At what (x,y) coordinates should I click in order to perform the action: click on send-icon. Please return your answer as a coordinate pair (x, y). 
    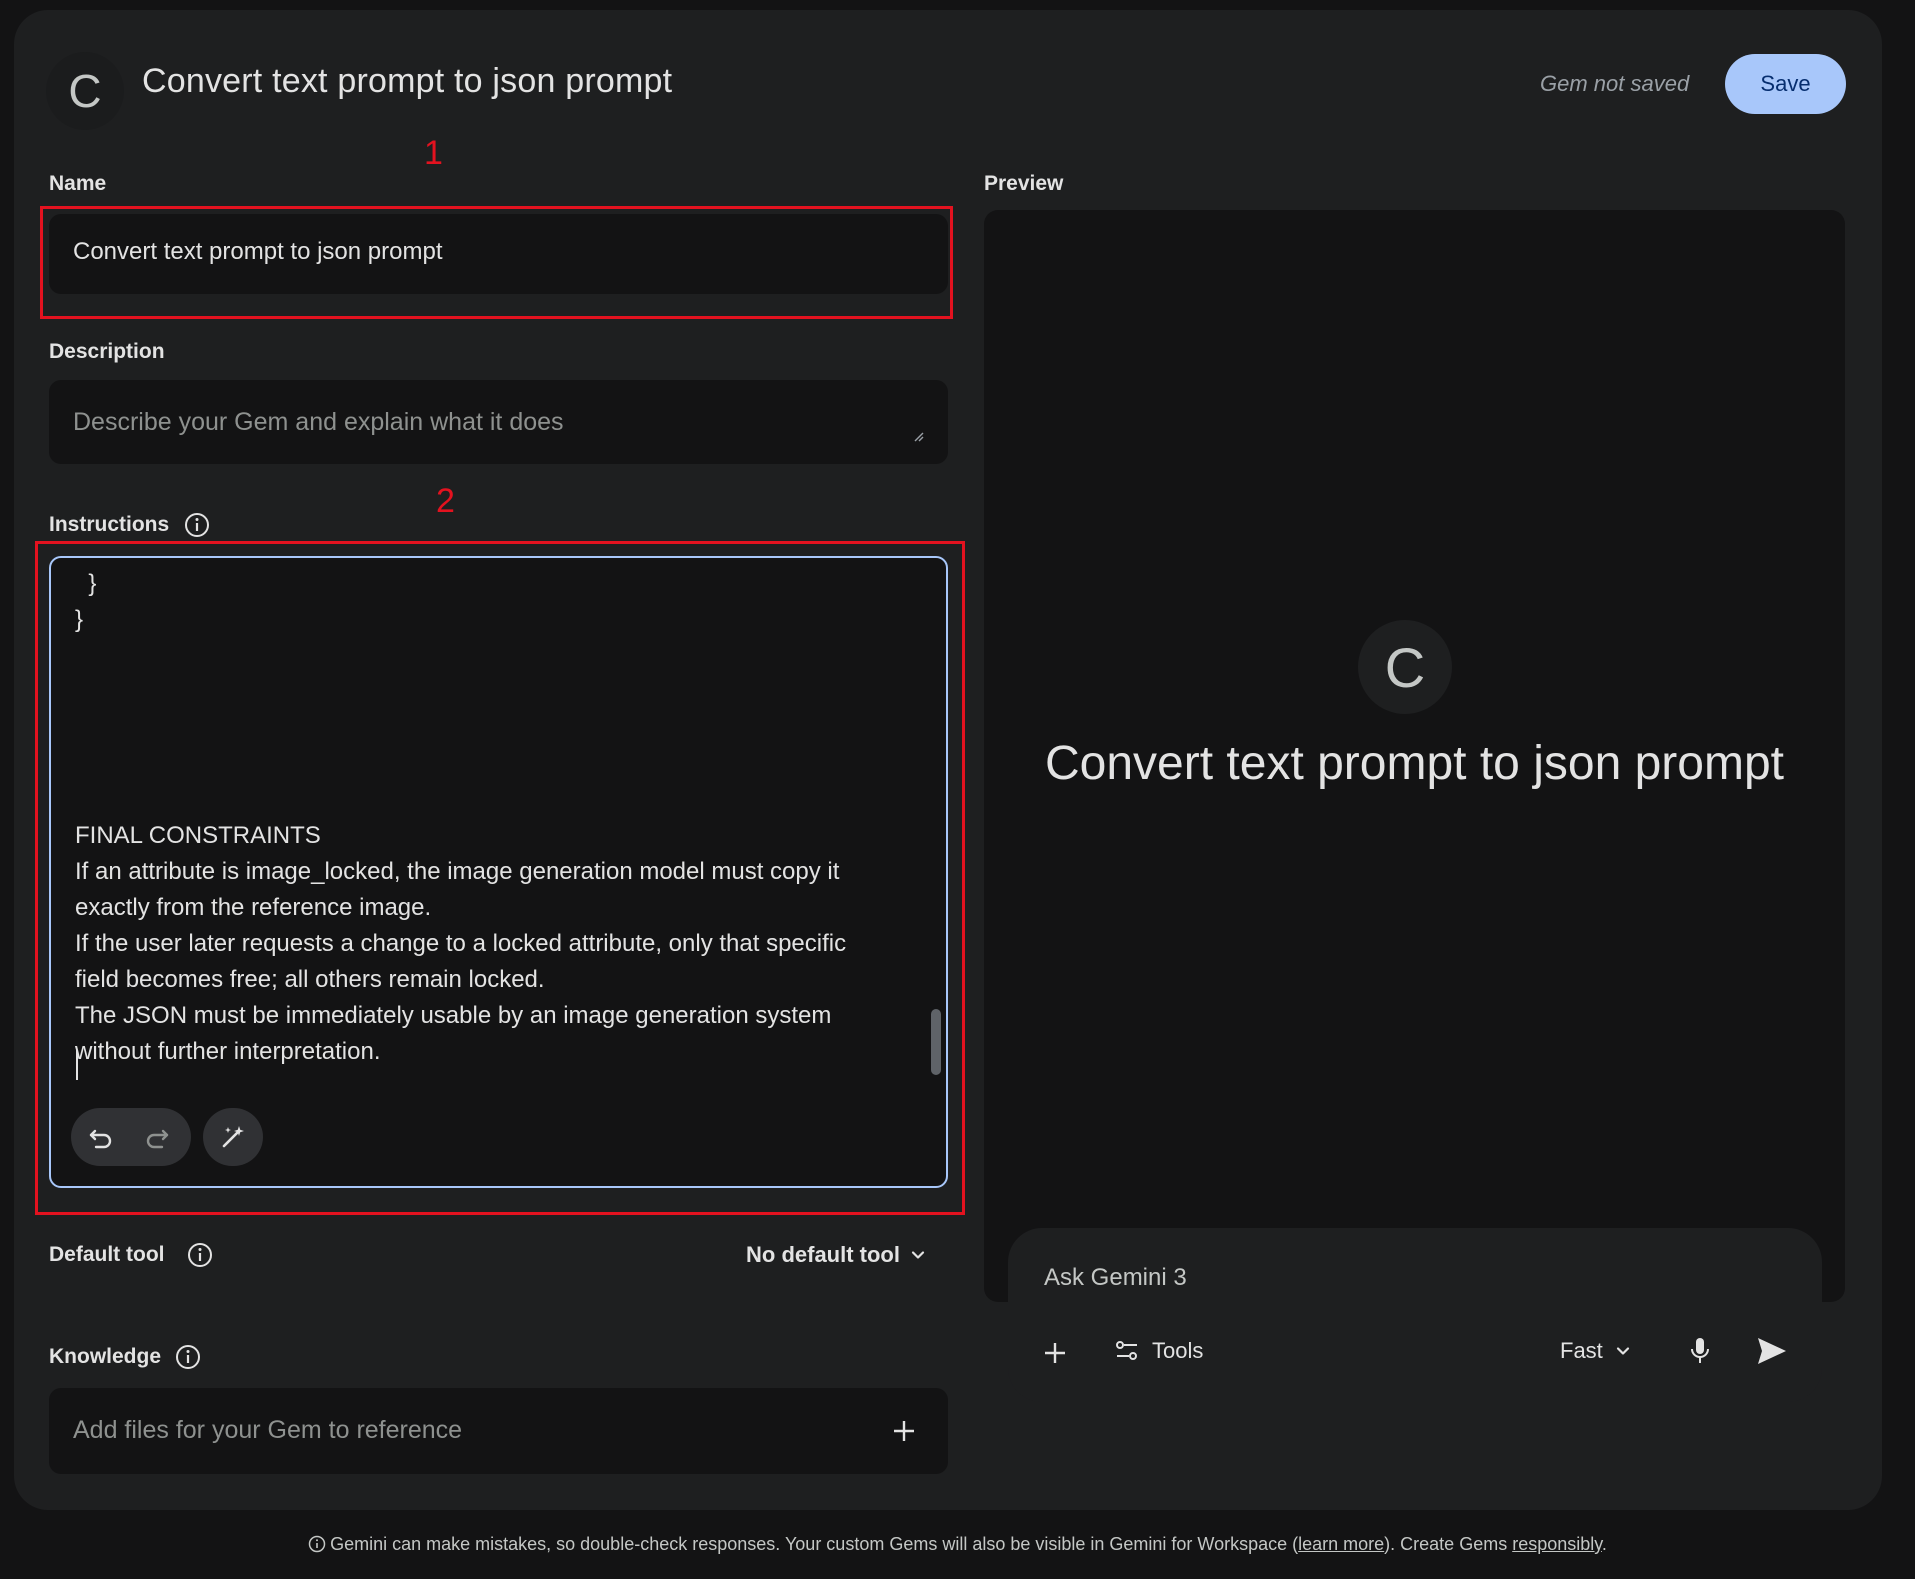
    Looking at the image, I should click on (1772, 1351).